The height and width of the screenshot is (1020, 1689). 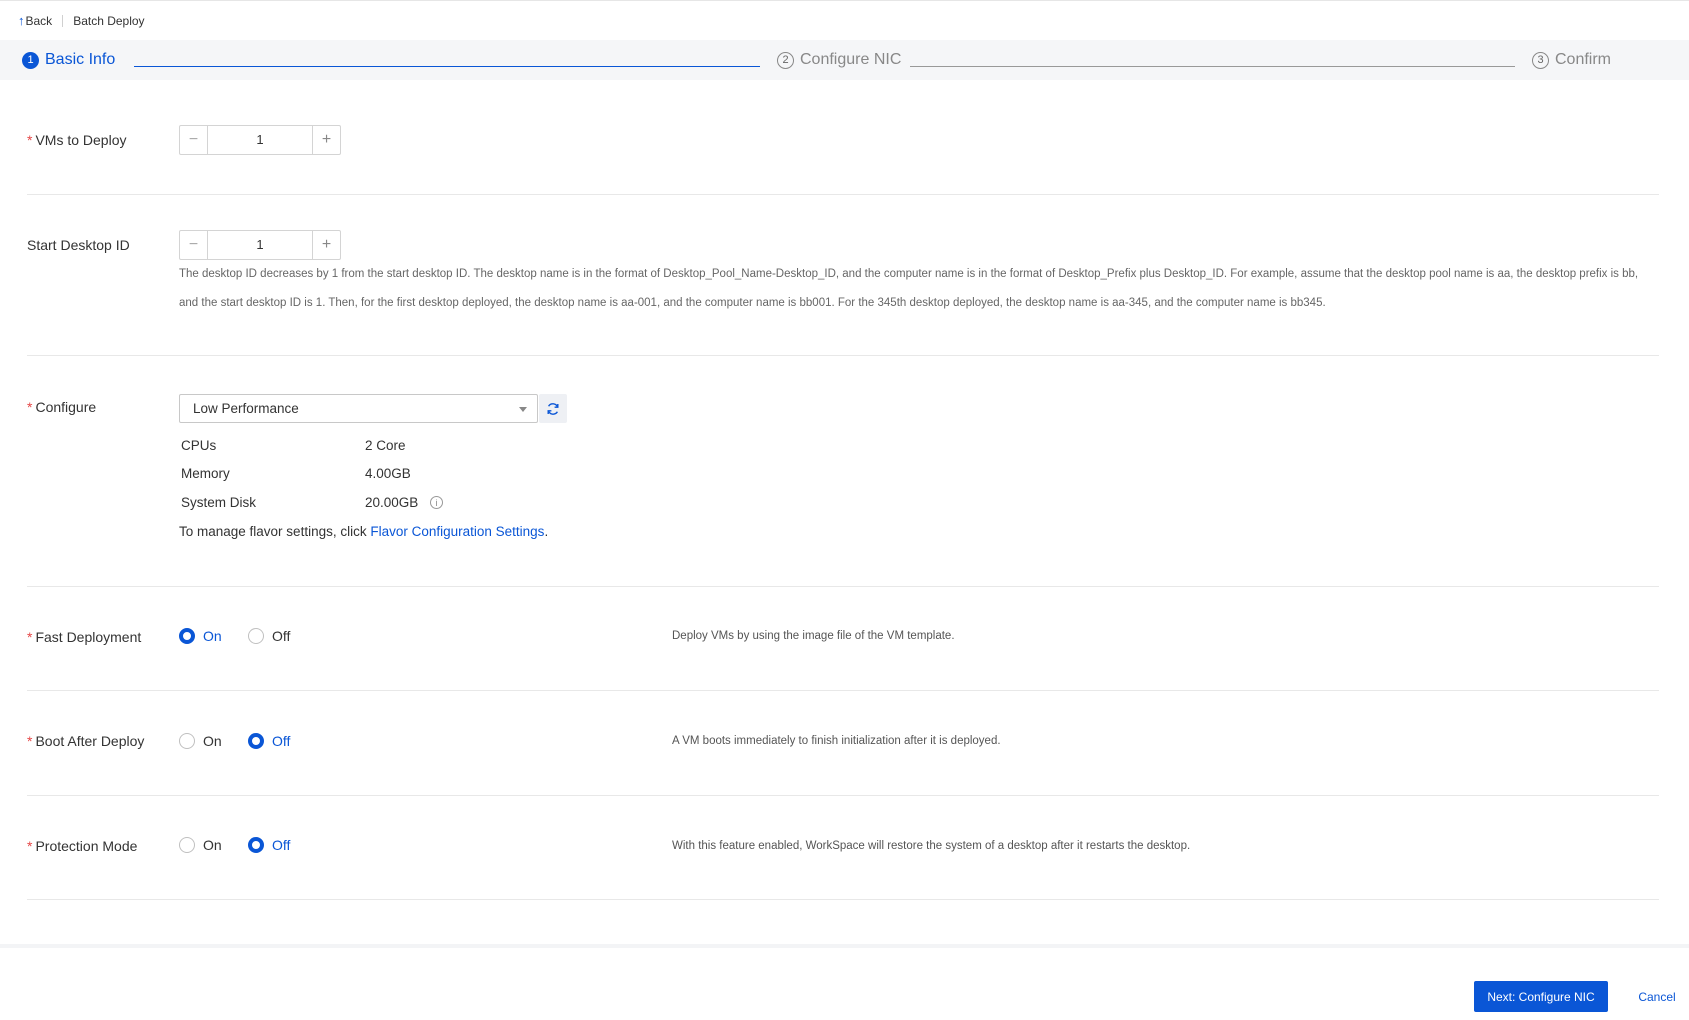 I want to click on flavor-configuration-link: Flavor Configuration Settings, so click(x=457, y=531).